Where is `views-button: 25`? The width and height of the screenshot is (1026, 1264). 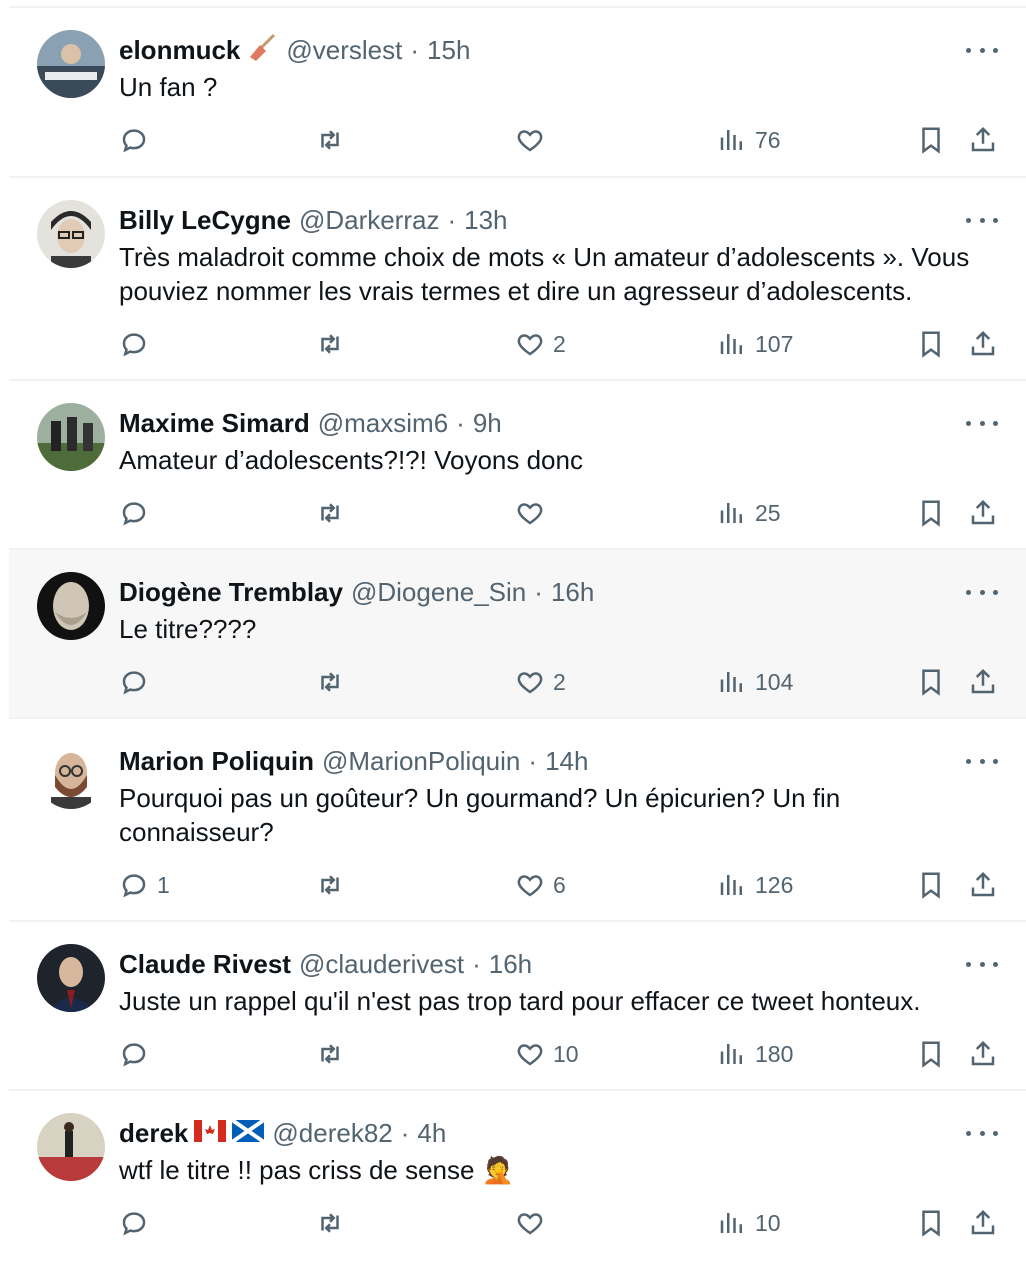
views-button: 25 is located at coordinates (749, 513).